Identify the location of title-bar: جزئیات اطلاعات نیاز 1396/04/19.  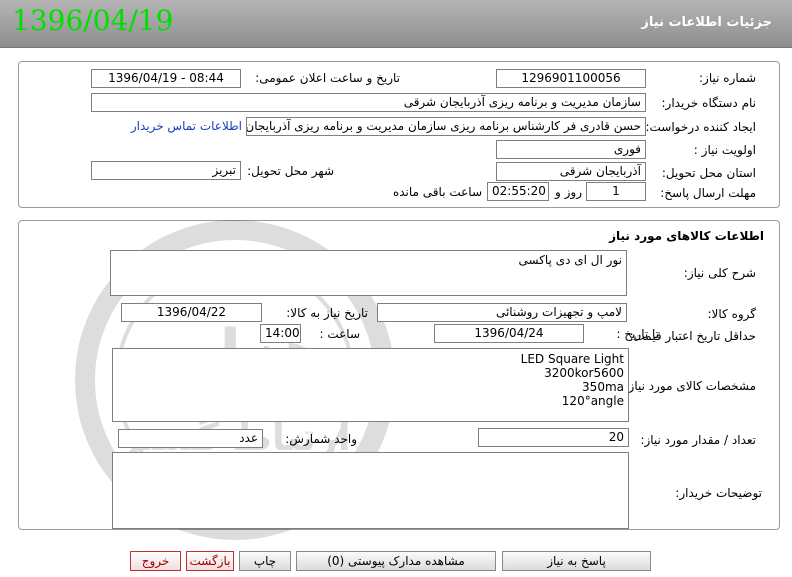
(396, 24).